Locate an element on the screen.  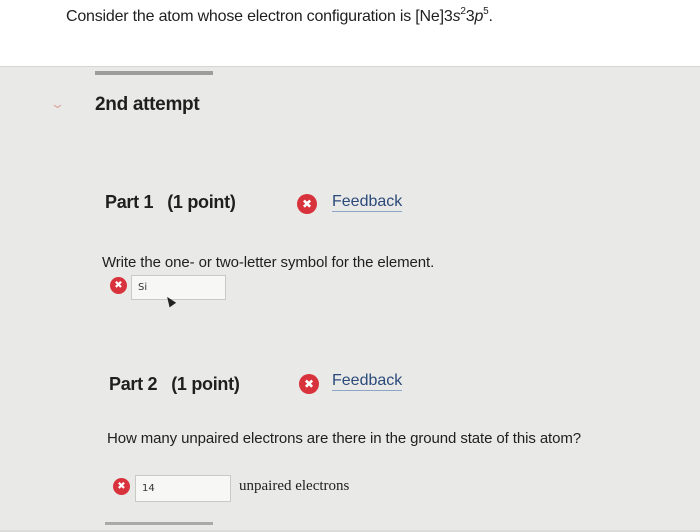
part-1-label: Part 1 is located at coordinates (129, 202).